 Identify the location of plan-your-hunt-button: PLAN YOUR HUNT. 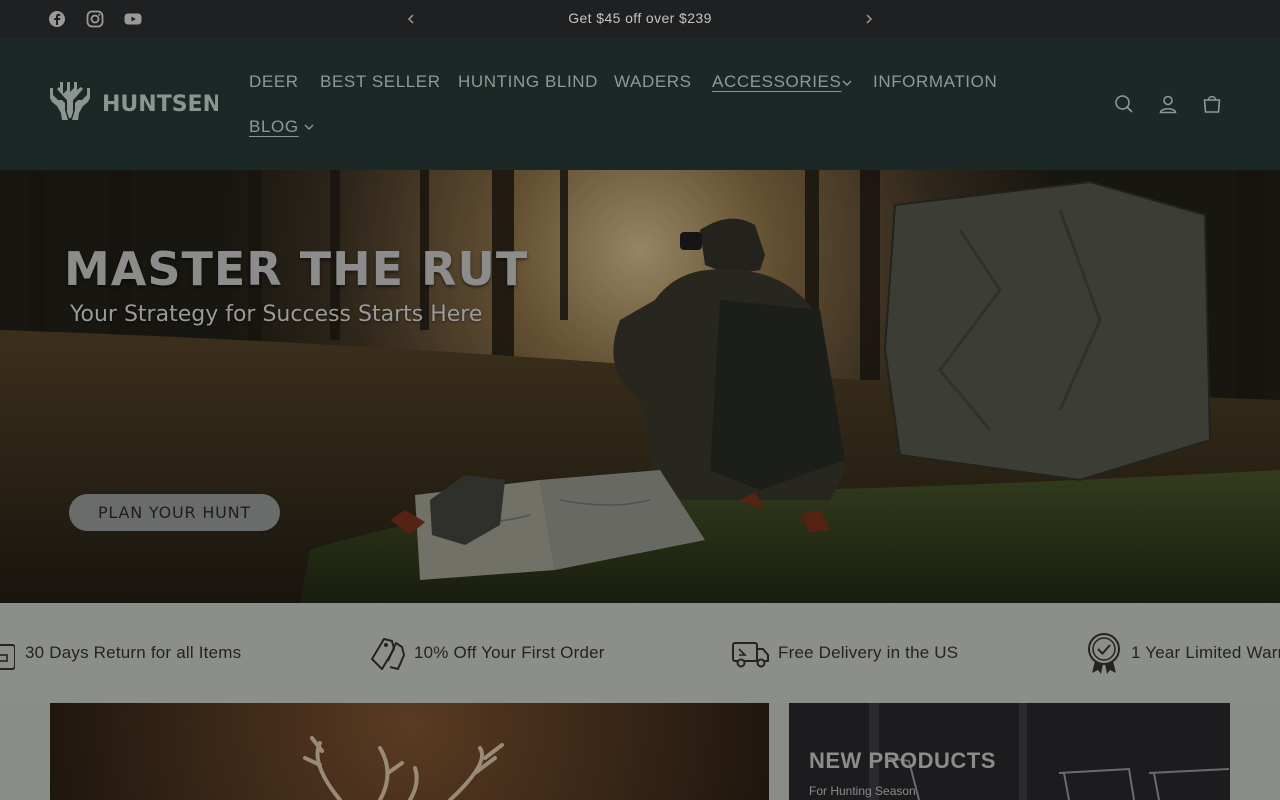
(174, 512).